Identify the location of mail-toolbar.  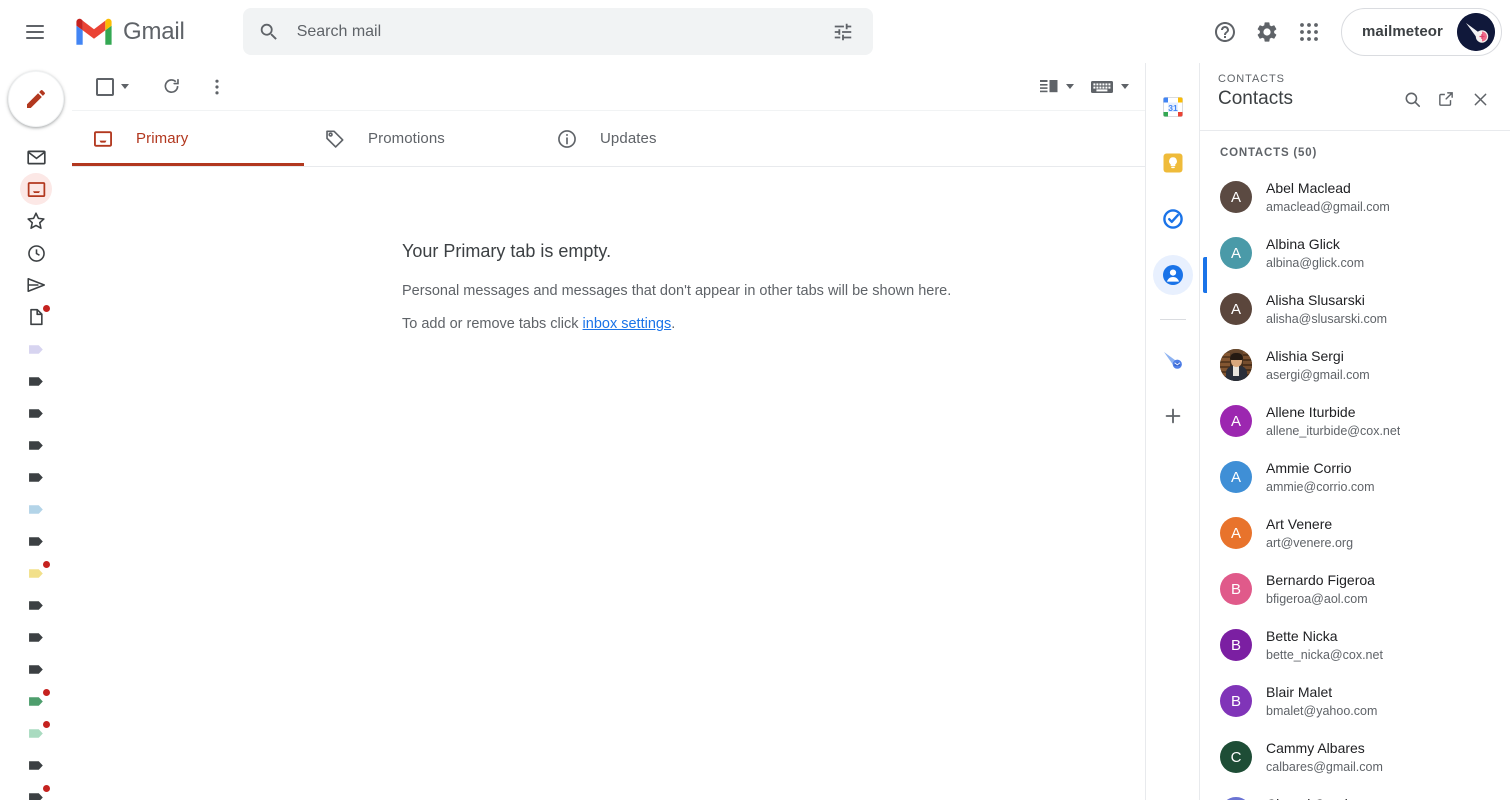
(608, 87).